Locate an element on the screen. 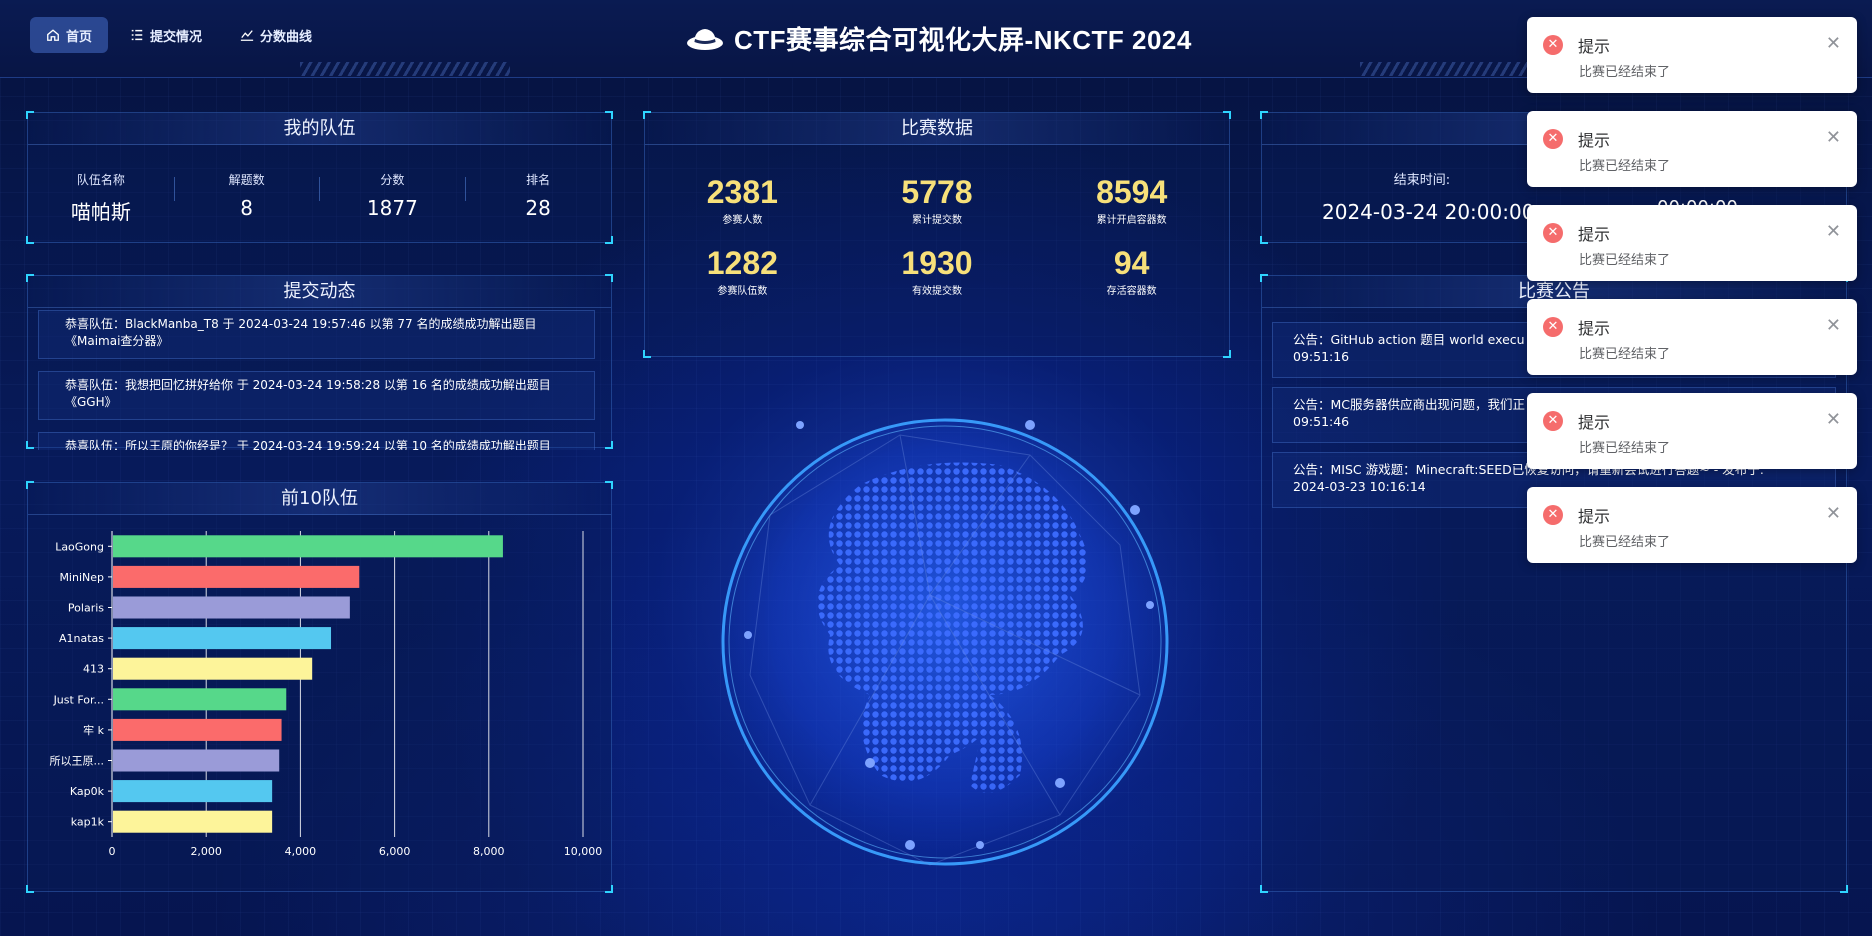 The height and width of the screenshot is (936, 1872). chart-title: 前10队伍 is located at coordinates (319, 499).